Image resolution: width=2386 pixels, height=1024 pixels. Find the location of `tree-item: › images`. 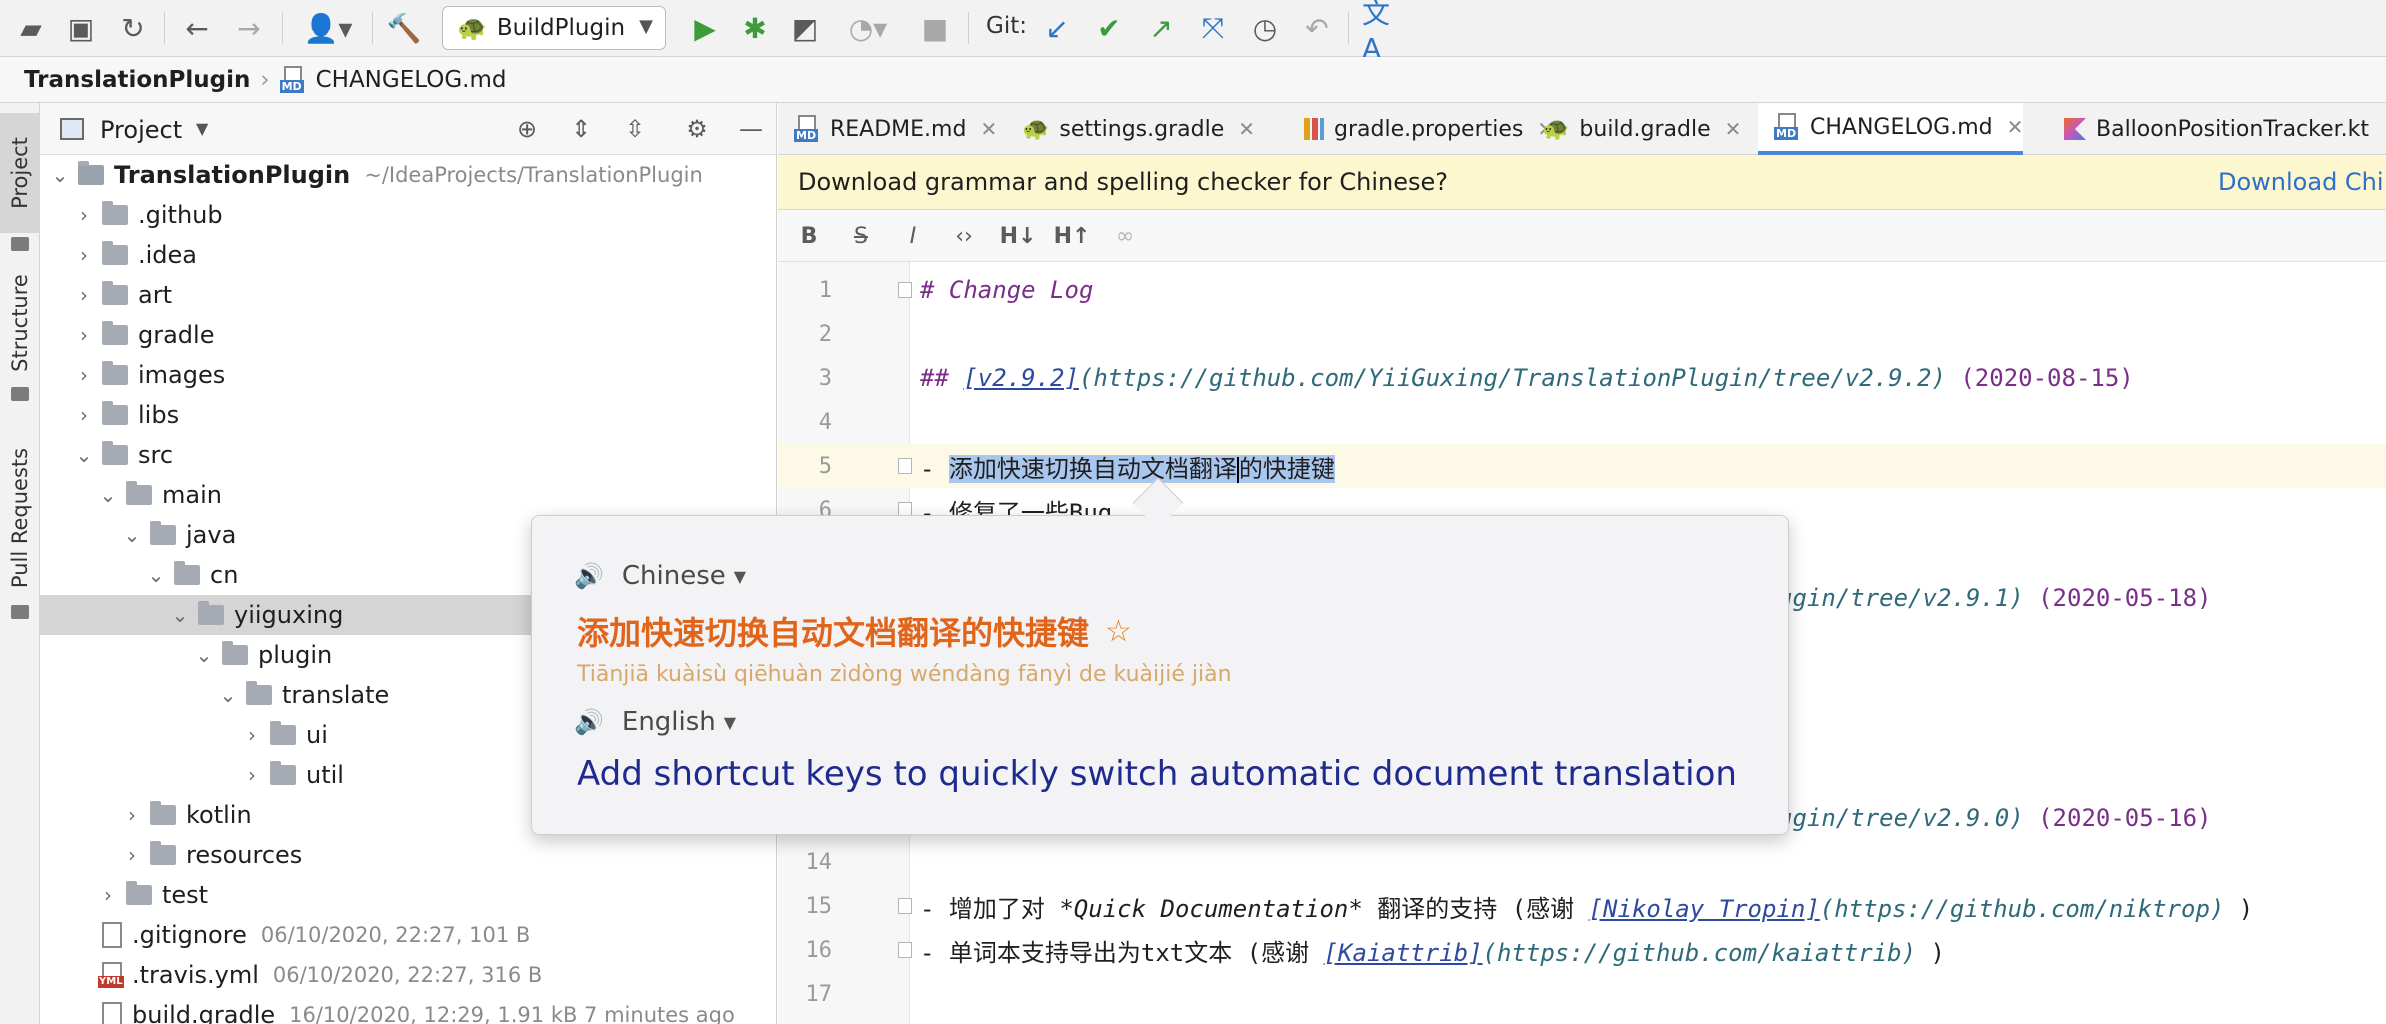

tree-item: › images is located at coordinates (408, 375).